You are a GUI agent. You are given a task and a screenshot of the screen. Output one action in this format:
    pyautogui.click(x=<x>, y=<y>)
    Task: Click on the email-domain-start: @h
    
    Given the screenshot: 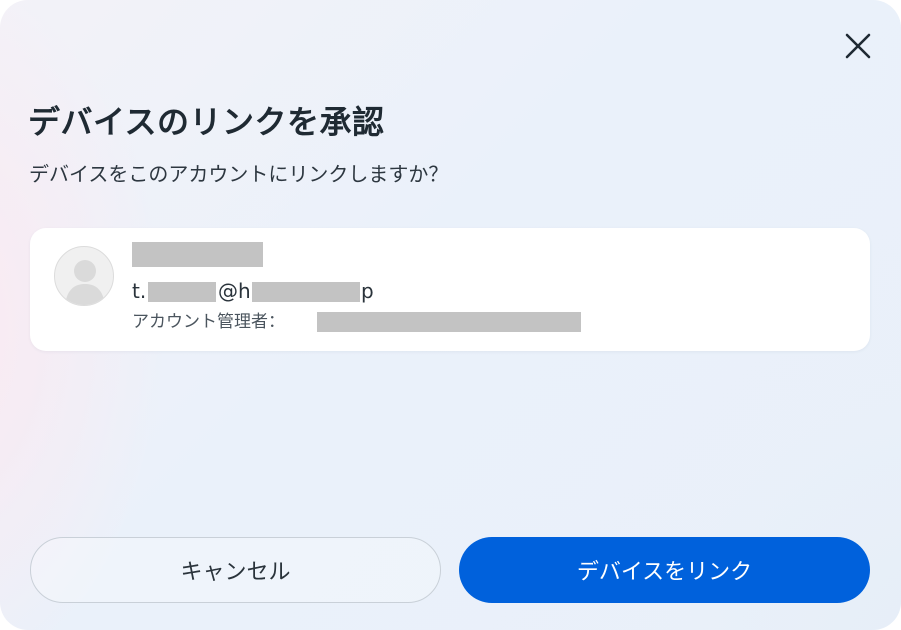 What is the action you would take?
    pyautogui.click(x=234, y=291)
    